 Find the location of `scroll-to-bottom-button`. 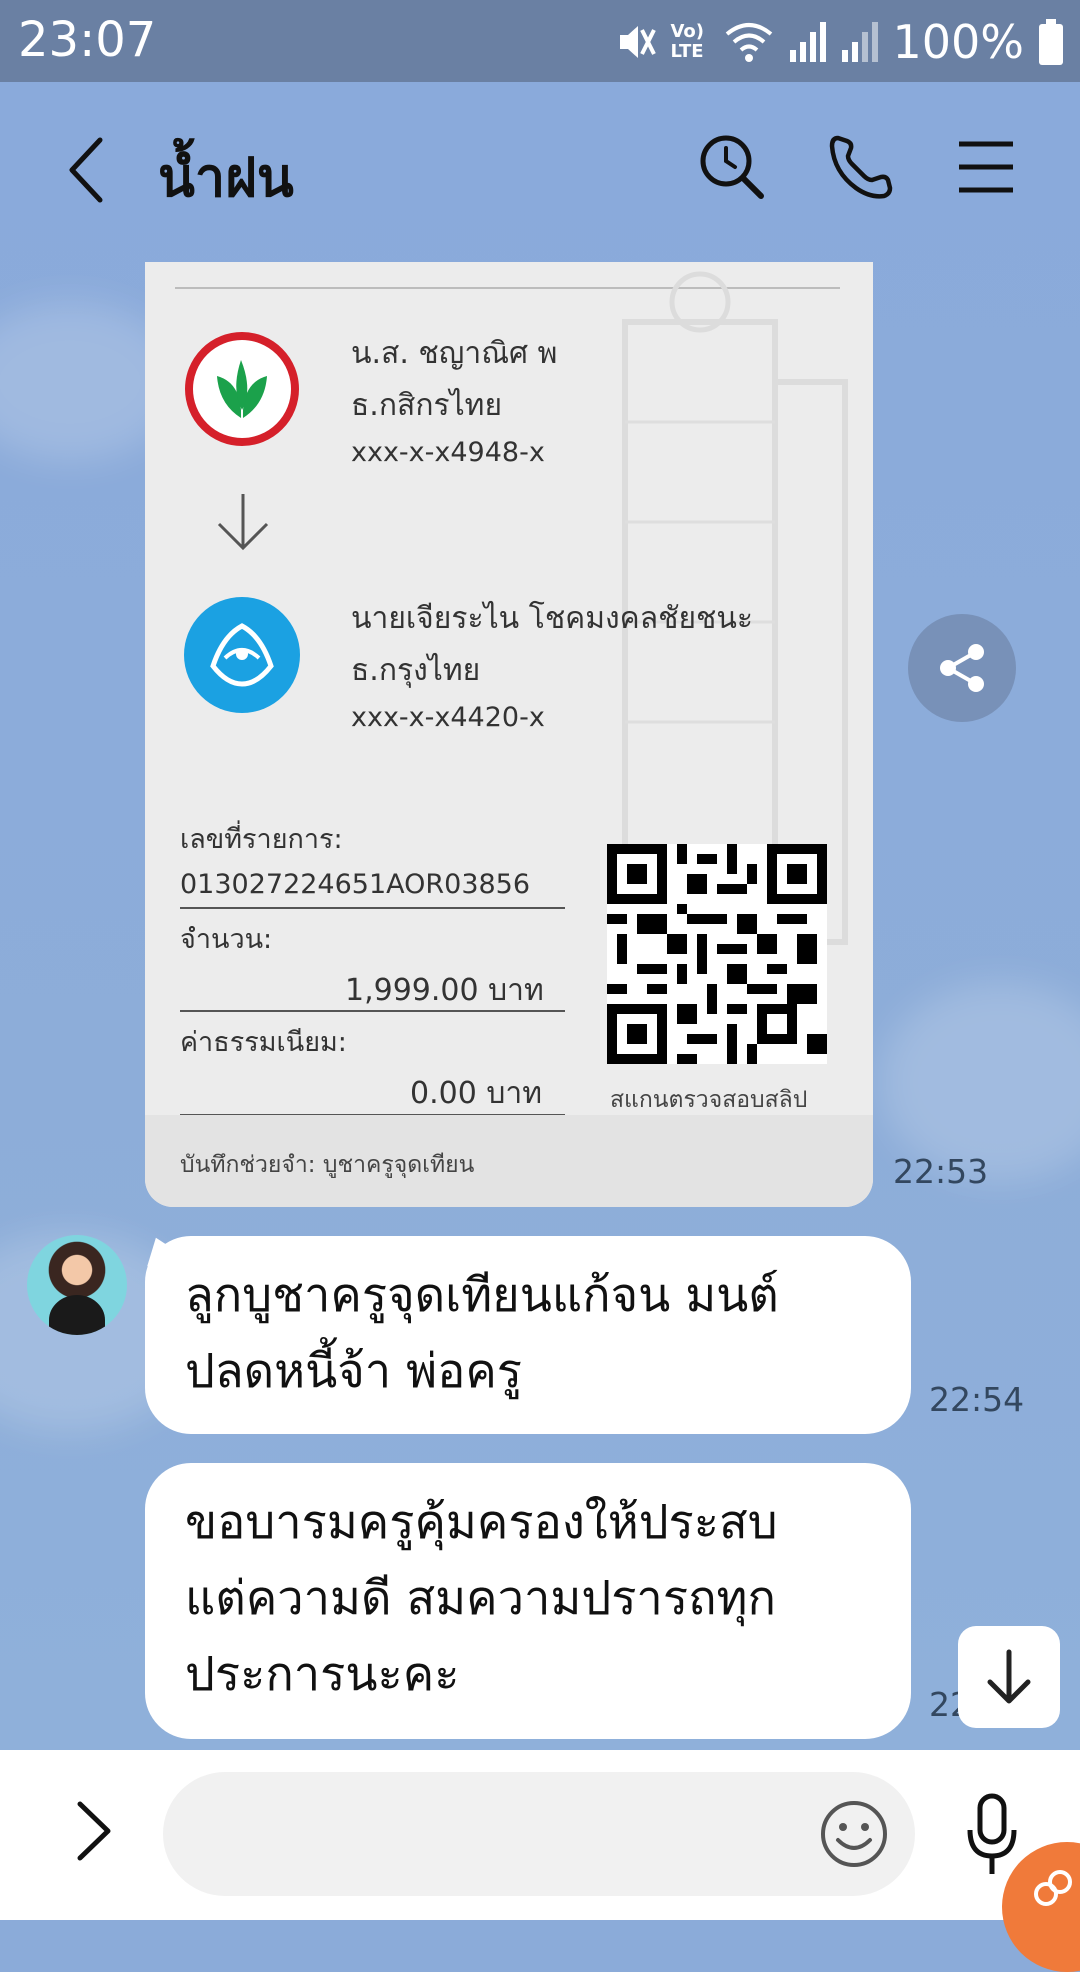

scroll-to-bottom-button is located at coordinates (1009, 1677).